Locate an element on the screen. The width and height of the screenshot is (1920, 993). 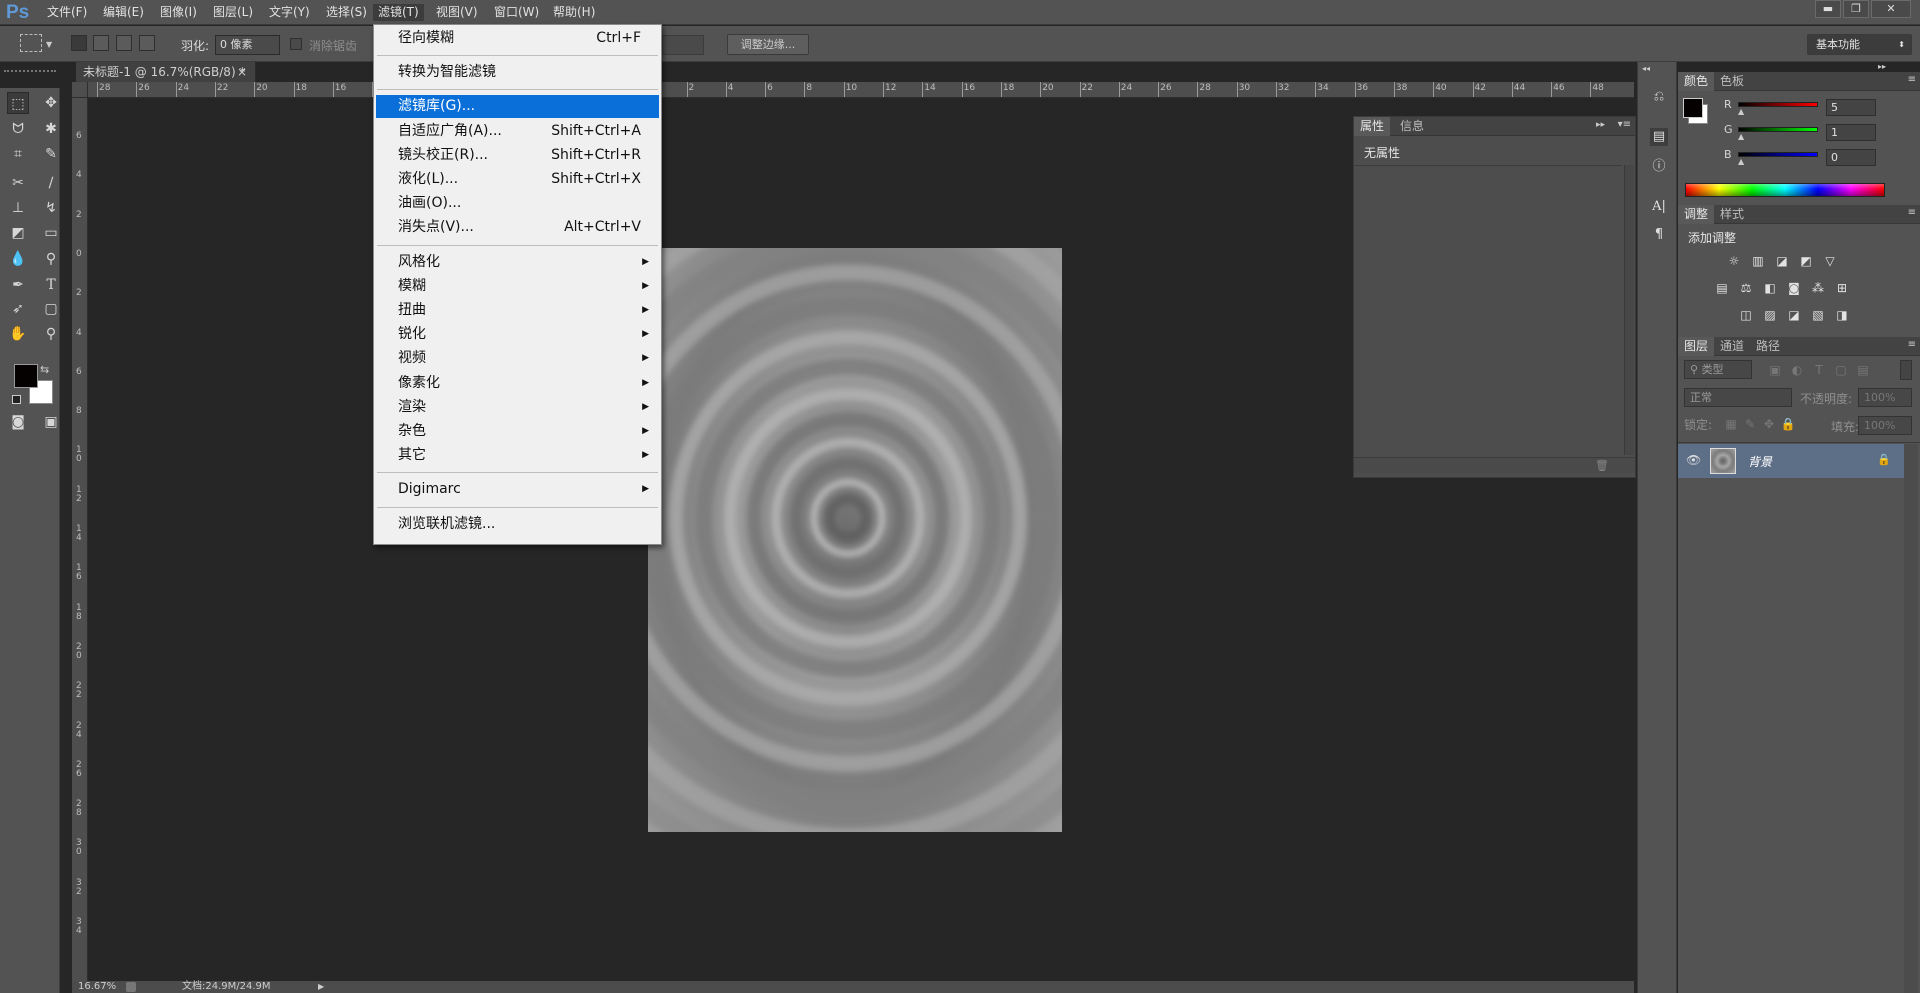
character-panel-icon: A| is located at coordinates (1659, 207).